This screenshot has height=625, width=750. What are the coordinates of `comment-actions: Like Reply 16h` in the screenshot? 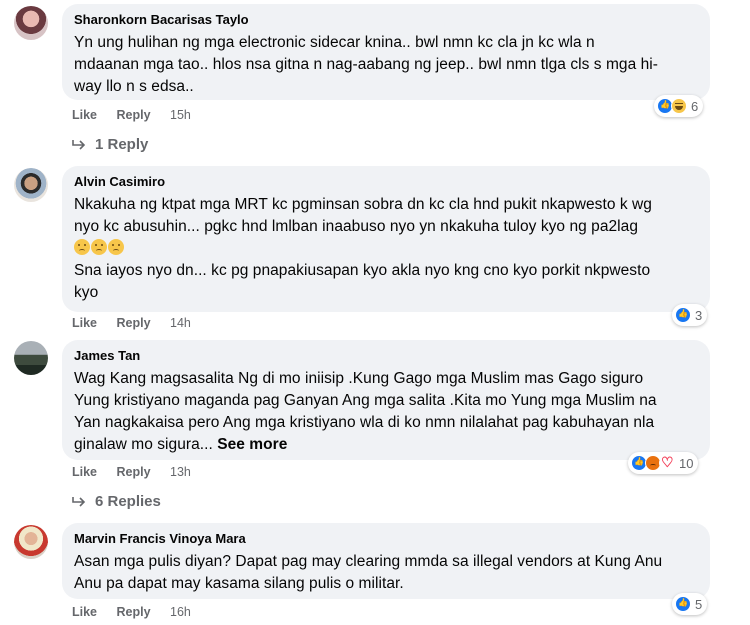 It's located at (139, 612).